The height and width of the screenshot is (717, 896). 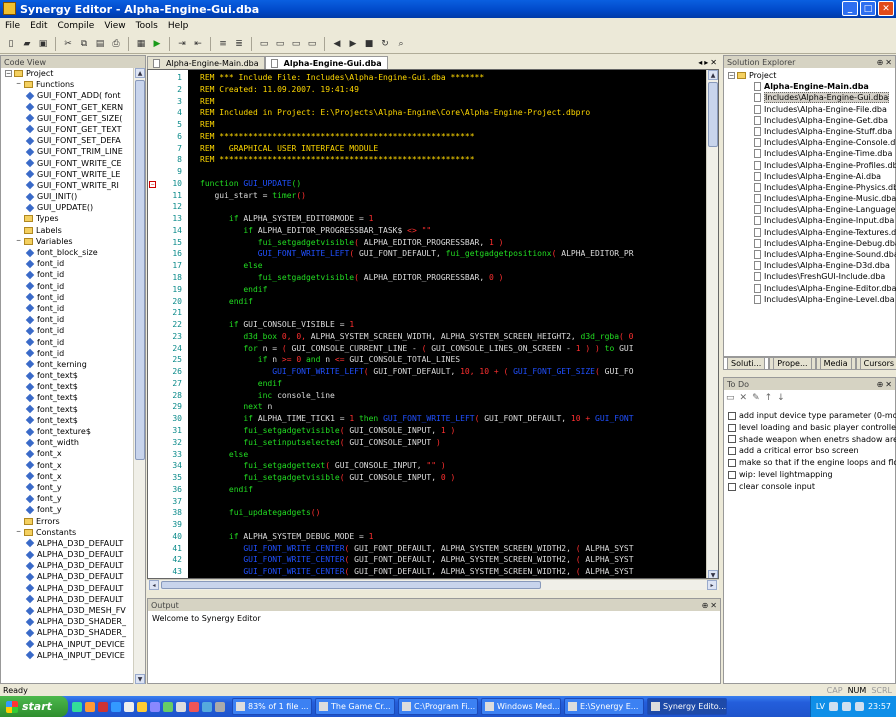 I want to click on code-line: 12, so click(x=440, y=207).